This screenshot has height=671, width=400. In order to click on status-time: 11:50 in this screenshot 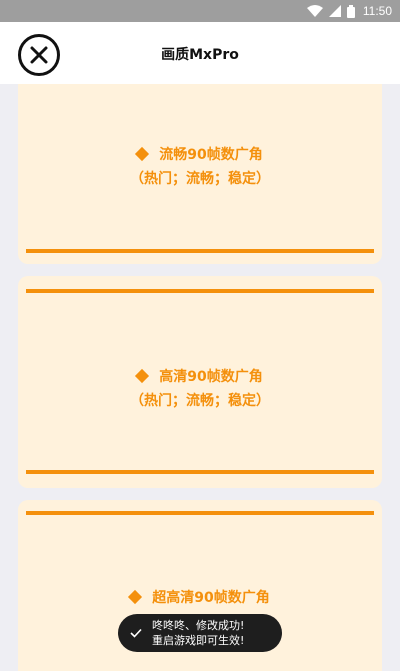, I will do `click(377, 11)`.